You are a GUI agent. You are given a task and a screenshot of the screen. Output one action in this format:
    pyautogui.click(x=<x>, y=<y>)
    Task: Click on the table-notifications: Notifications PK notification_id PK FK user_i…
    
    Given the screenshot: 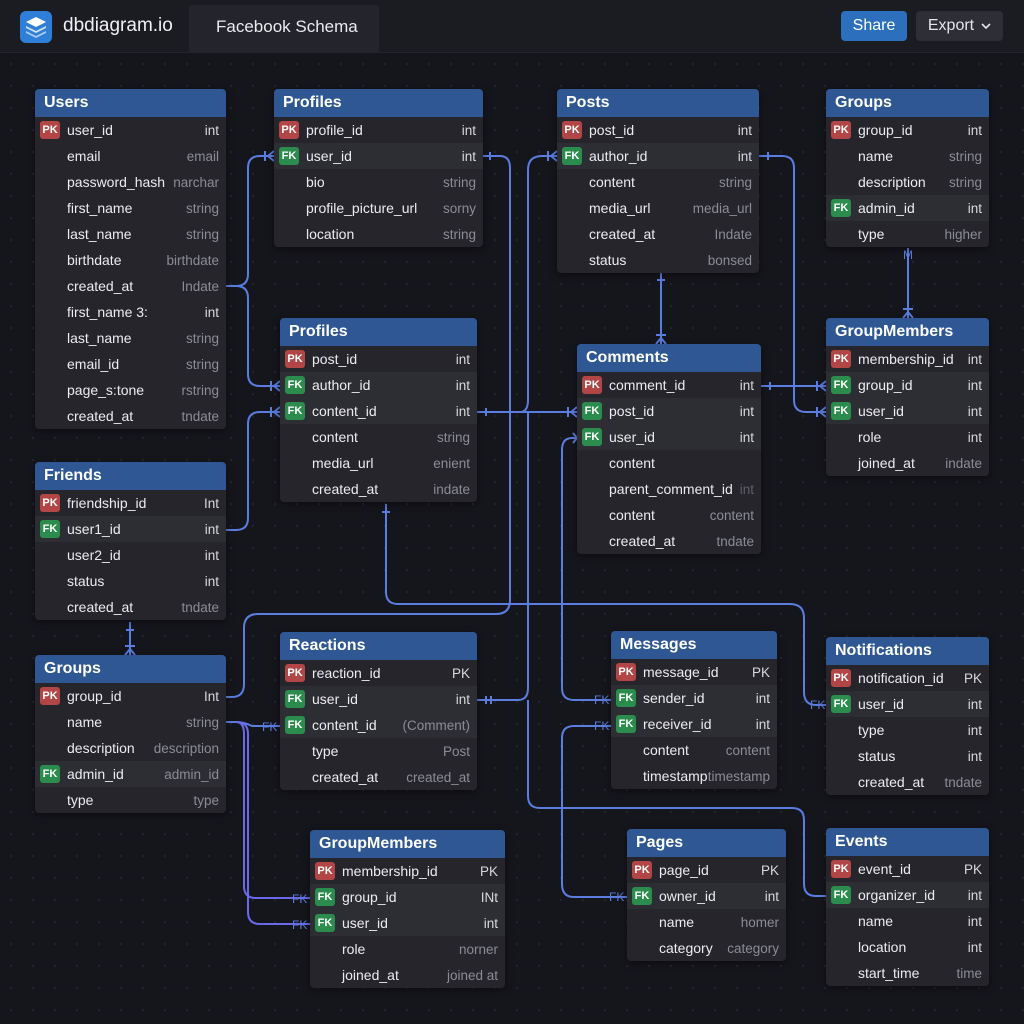 What is the action you would take?
    pyautogui.click(x=907, y=716)
    